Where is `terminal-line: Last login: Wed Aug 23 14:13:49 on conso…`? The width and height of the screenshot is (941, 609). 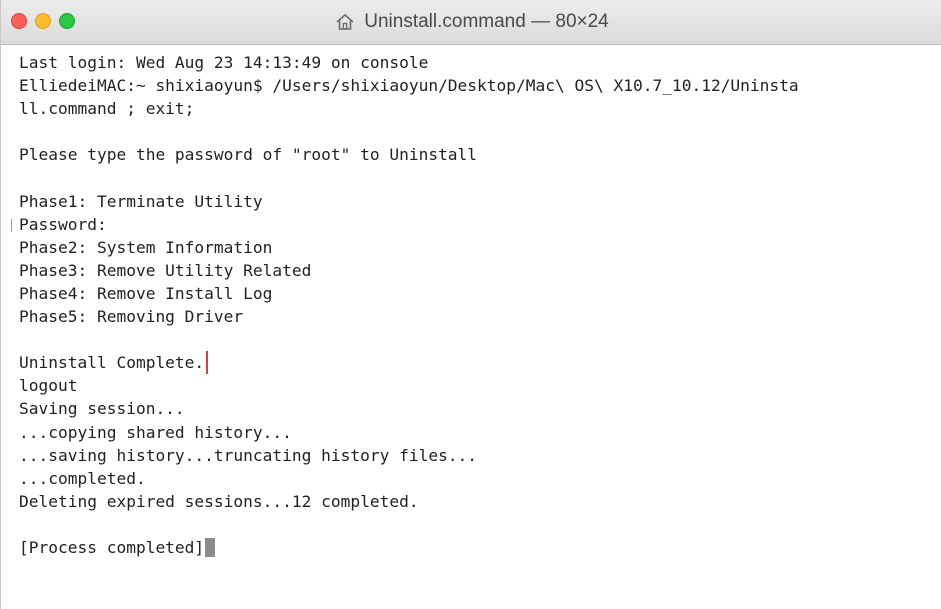
terminal-line: Last login: Wed Aug 23 14:13:49 on conso… is located at coordinates (224, 62).